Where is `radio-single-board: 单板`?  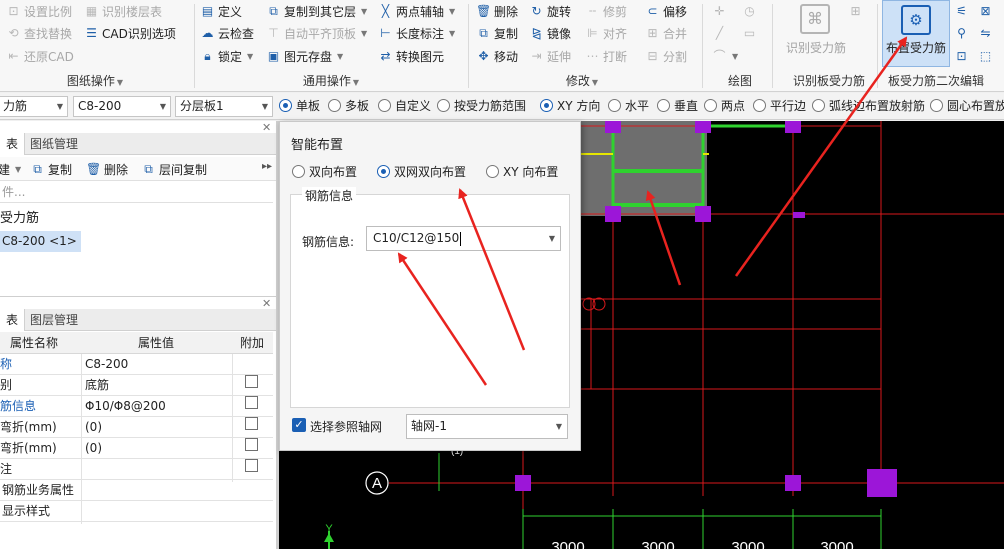 radio-single-board: 单板 is located at coordinates (299, 105).